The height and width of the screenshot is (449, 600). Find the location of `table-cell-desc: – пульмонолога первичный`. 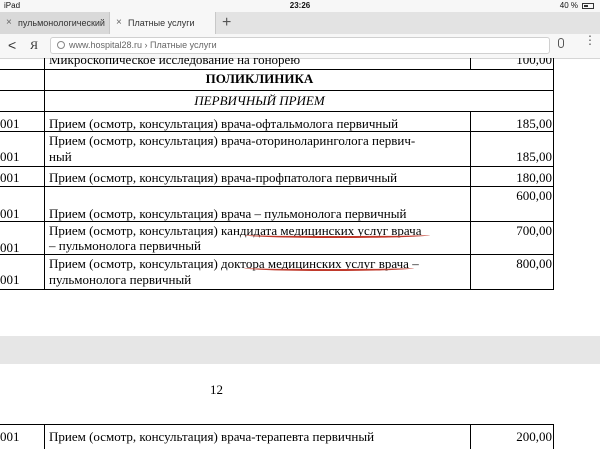

table-cell-desc: – пульмонолога первичный is located at coordinates (125, 245).